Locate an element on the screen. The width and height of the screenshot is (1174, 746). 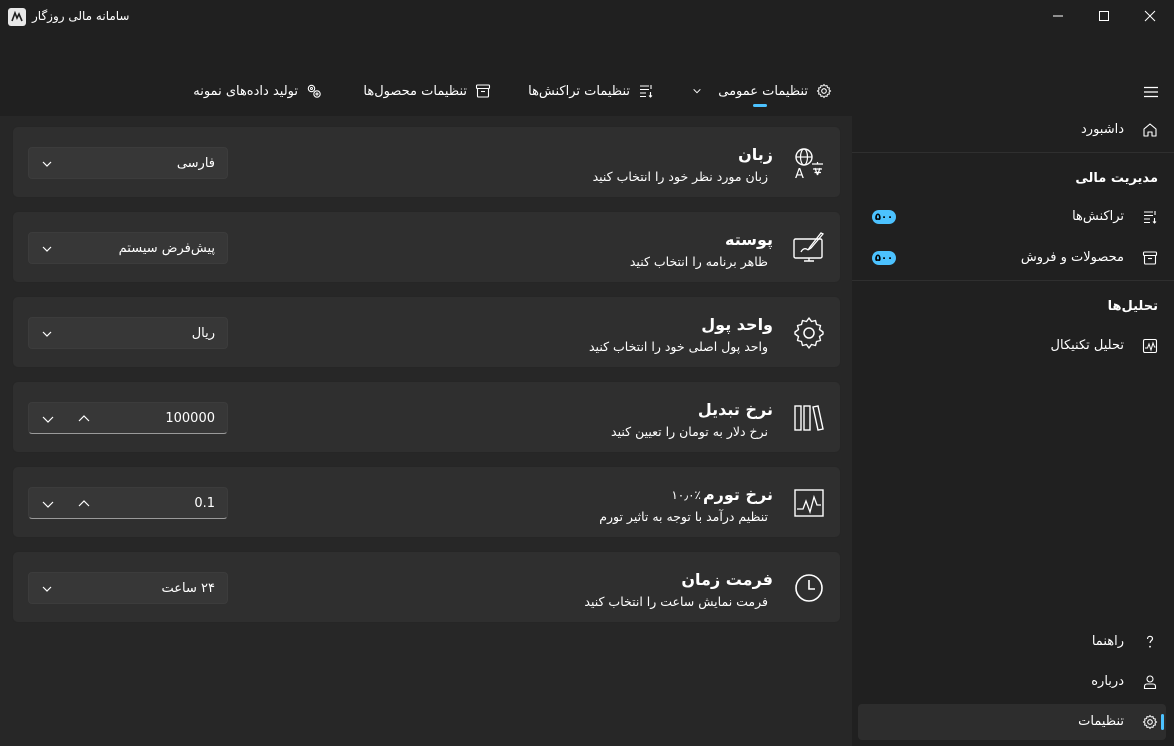
menu-toggle-button is located at coordinates (1151, 92).